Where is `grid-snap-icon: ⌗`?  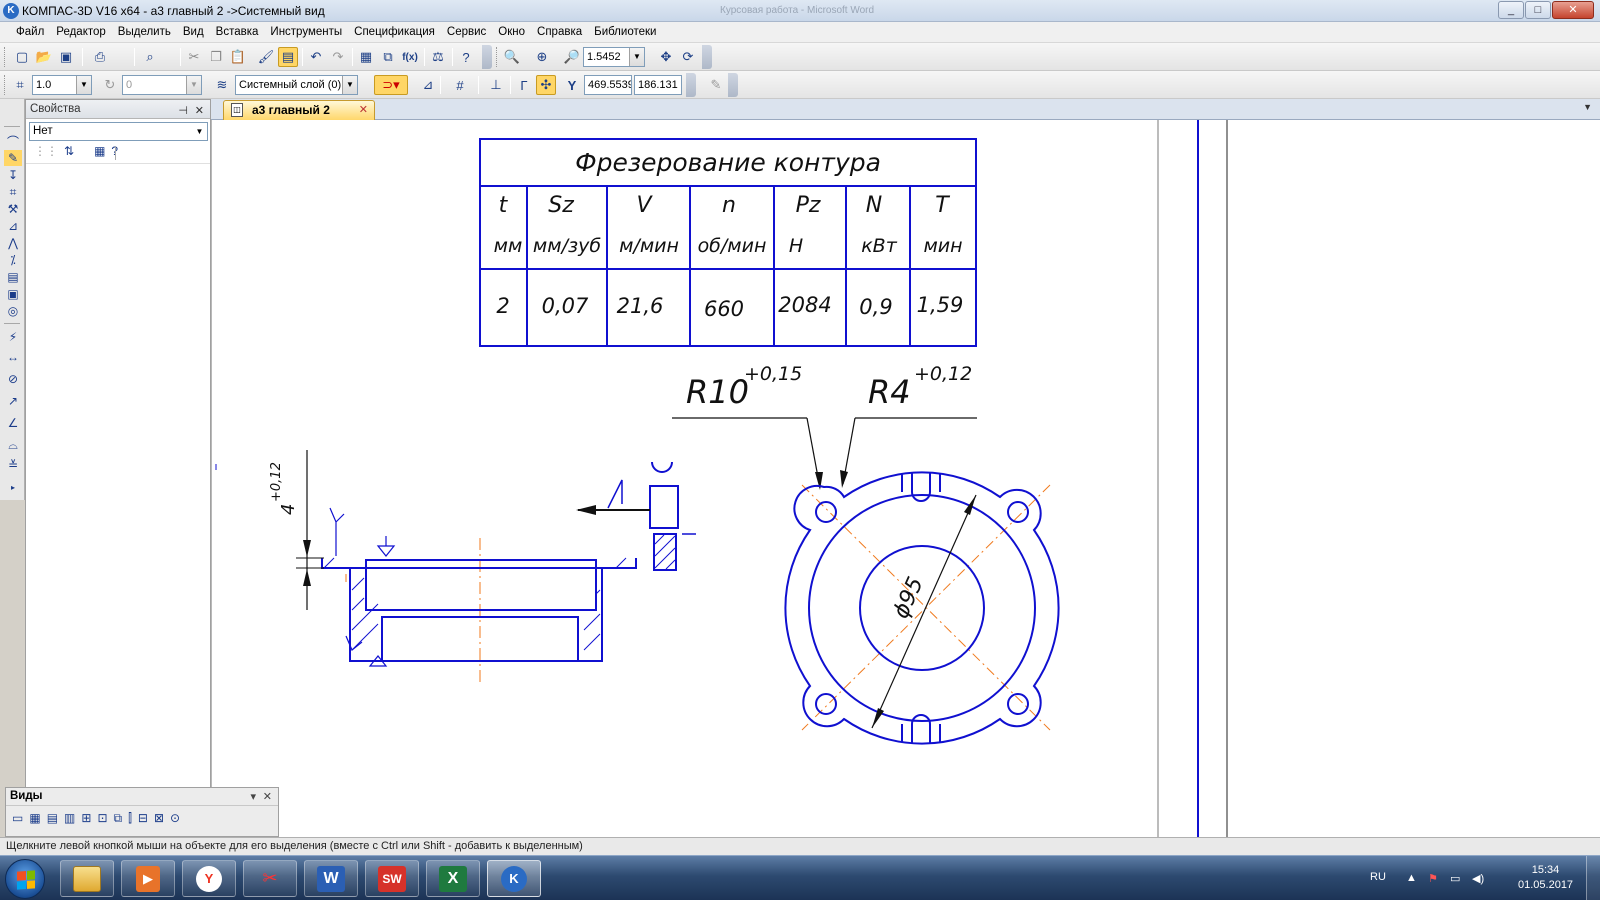
grid-snap-icon: ⌗ is located at coordinates (20, 85).